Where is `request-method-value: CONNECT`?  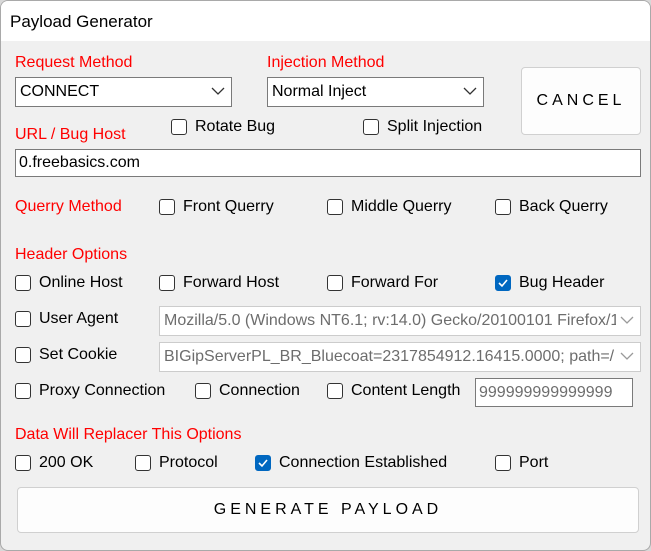 request-method-value: CONNECT is located at coordinates (60, 91).